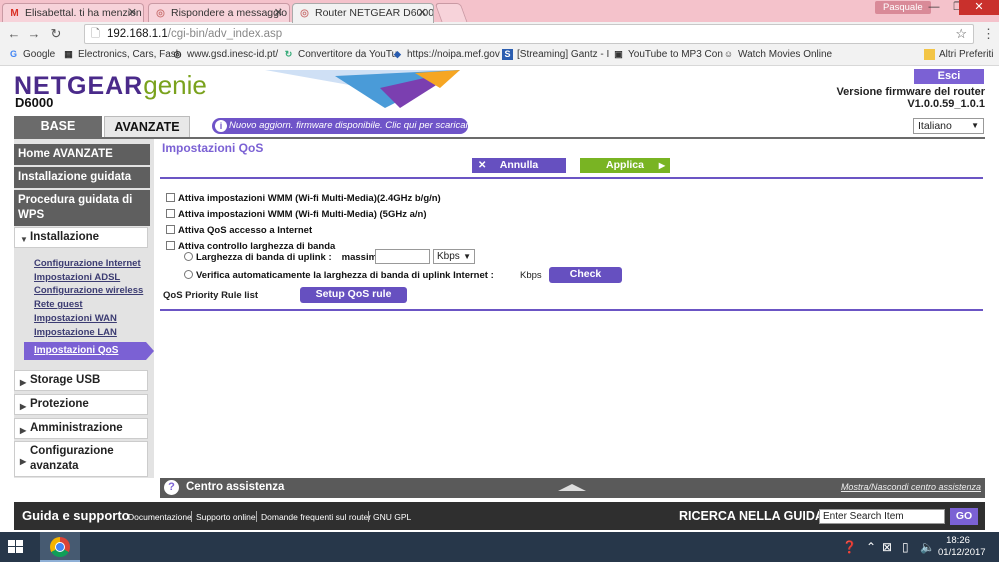 Image resolution: width=999 pixels, height=562 pixels. I want to click on browser-tab-router: ◎ Router NETGEAR D6000 ✕, so click(363, 13).